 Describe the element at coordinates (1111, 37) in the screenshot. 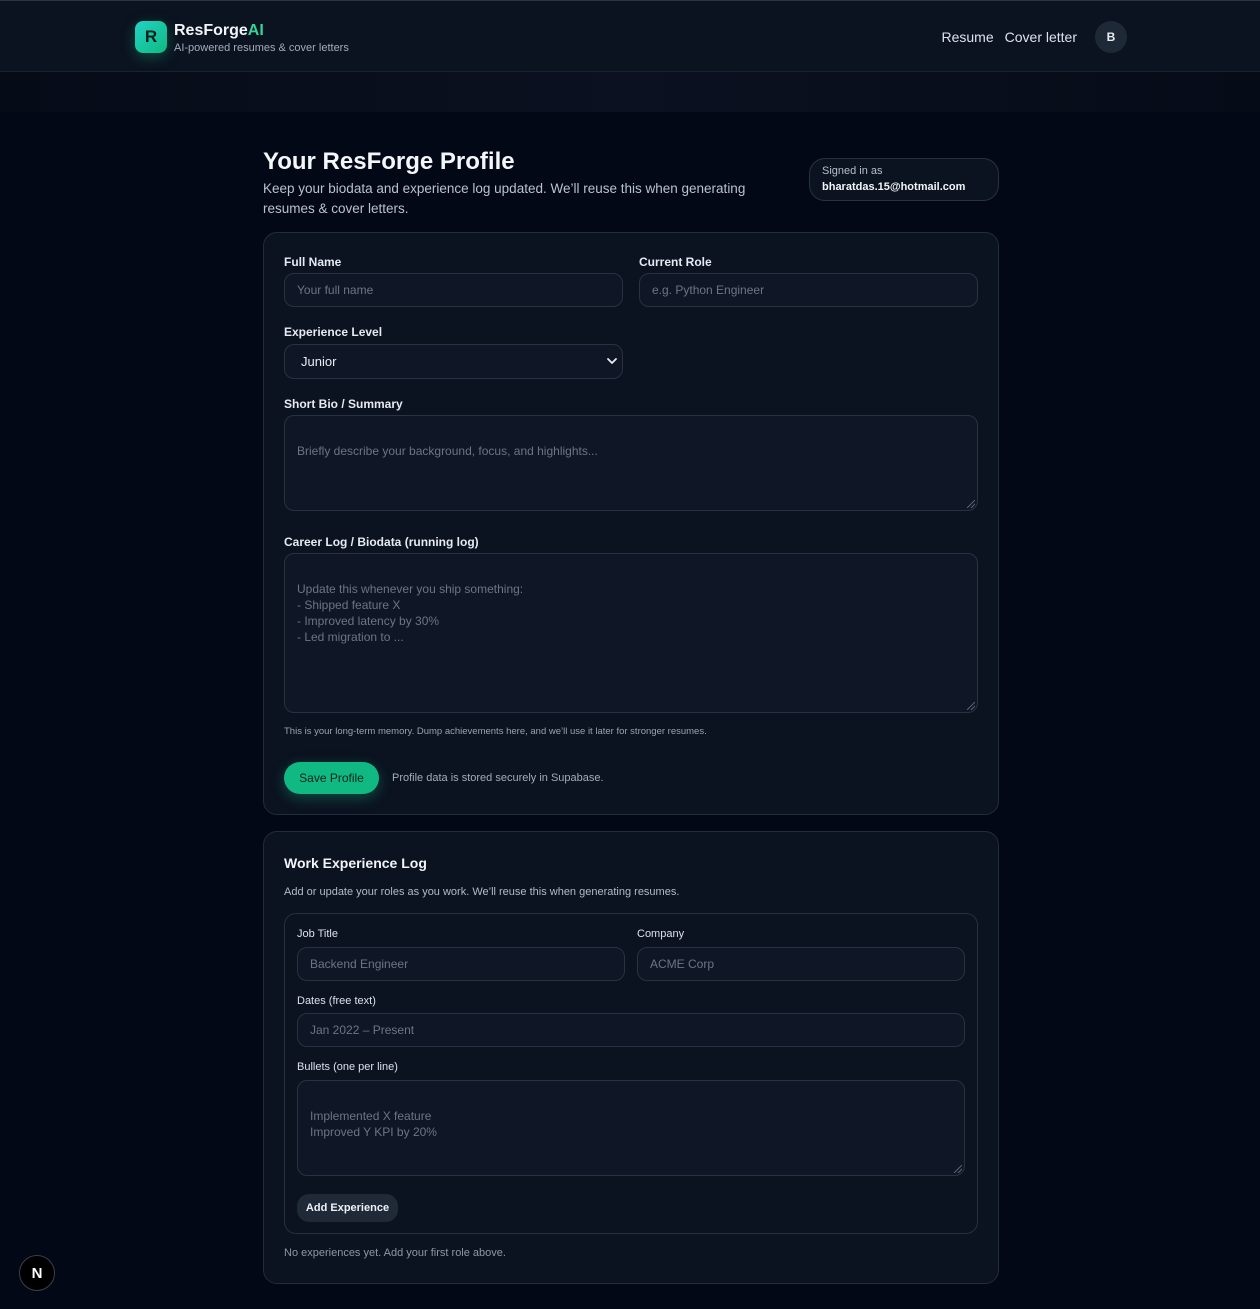

I see `avatar: B` at that location.